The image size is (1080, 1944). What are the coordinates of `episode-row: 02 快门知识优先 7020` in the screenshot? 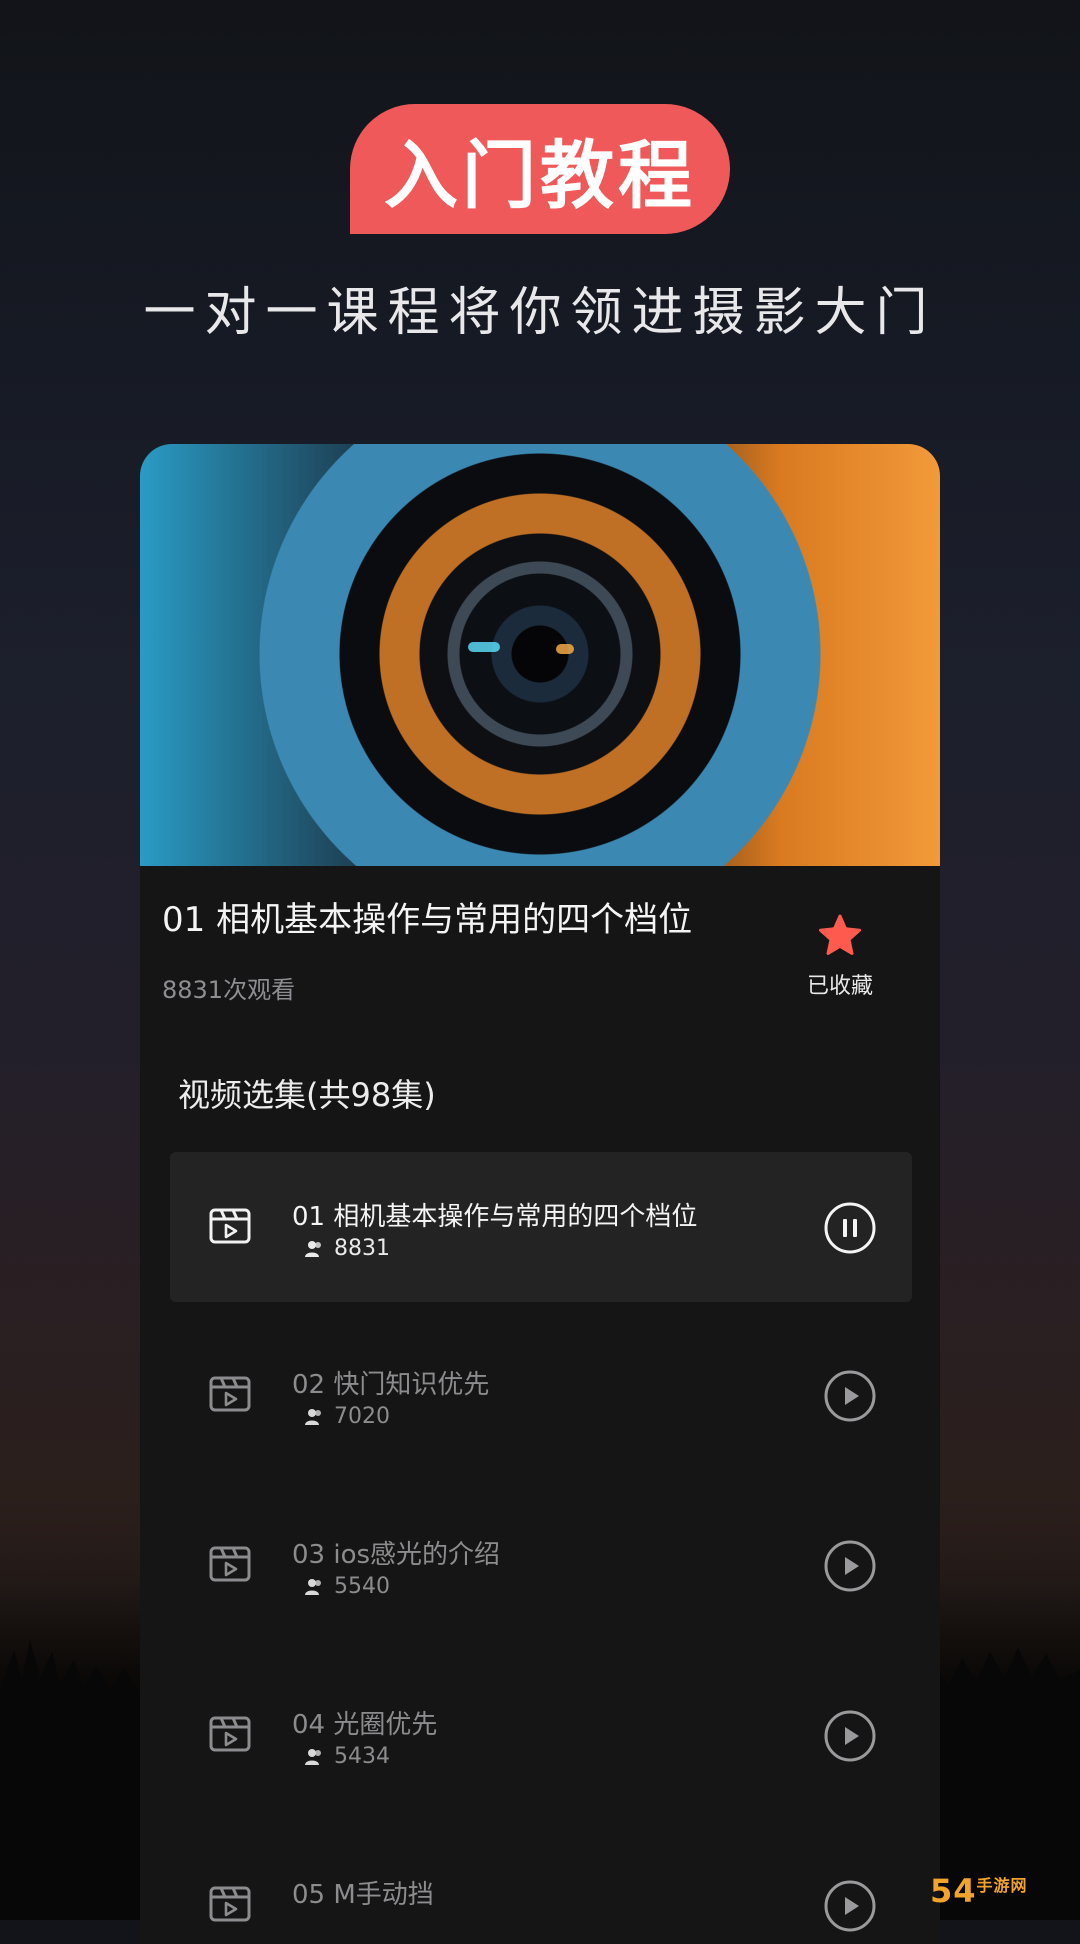 It's located at (541, 1395).